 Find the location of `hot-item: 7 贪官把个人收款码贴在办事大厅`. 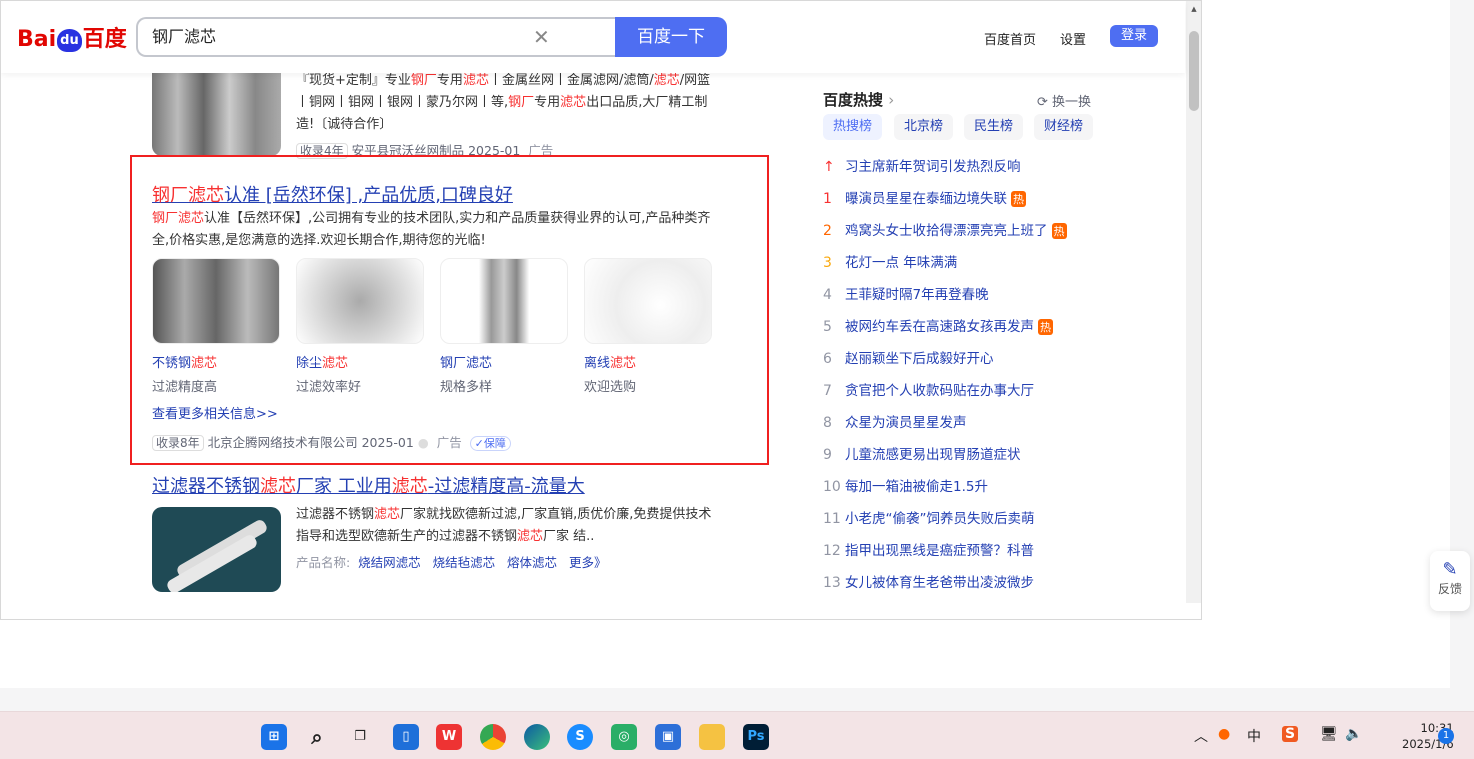

hot-item: 7 贪官把个人收款码贴在办事大厅 is located at coordinates (928, 389).